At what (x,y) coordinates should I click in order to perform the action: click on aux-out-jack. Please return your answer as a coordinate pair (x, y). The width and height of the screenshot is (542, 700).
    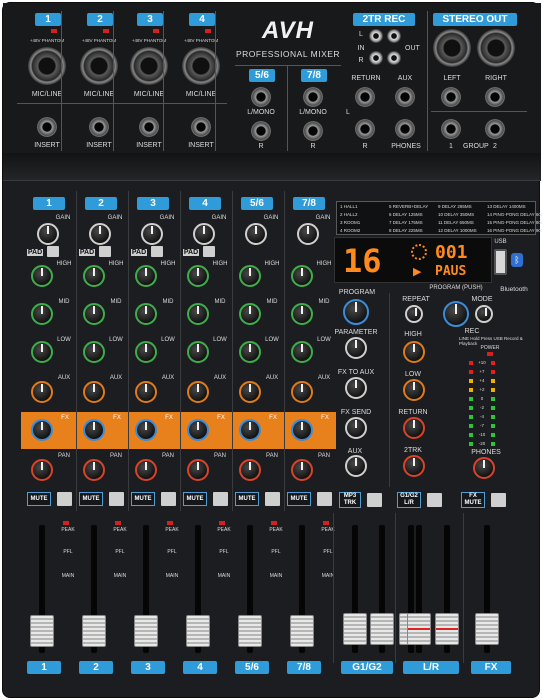
    Looking at the image, I should click on (405, 97).